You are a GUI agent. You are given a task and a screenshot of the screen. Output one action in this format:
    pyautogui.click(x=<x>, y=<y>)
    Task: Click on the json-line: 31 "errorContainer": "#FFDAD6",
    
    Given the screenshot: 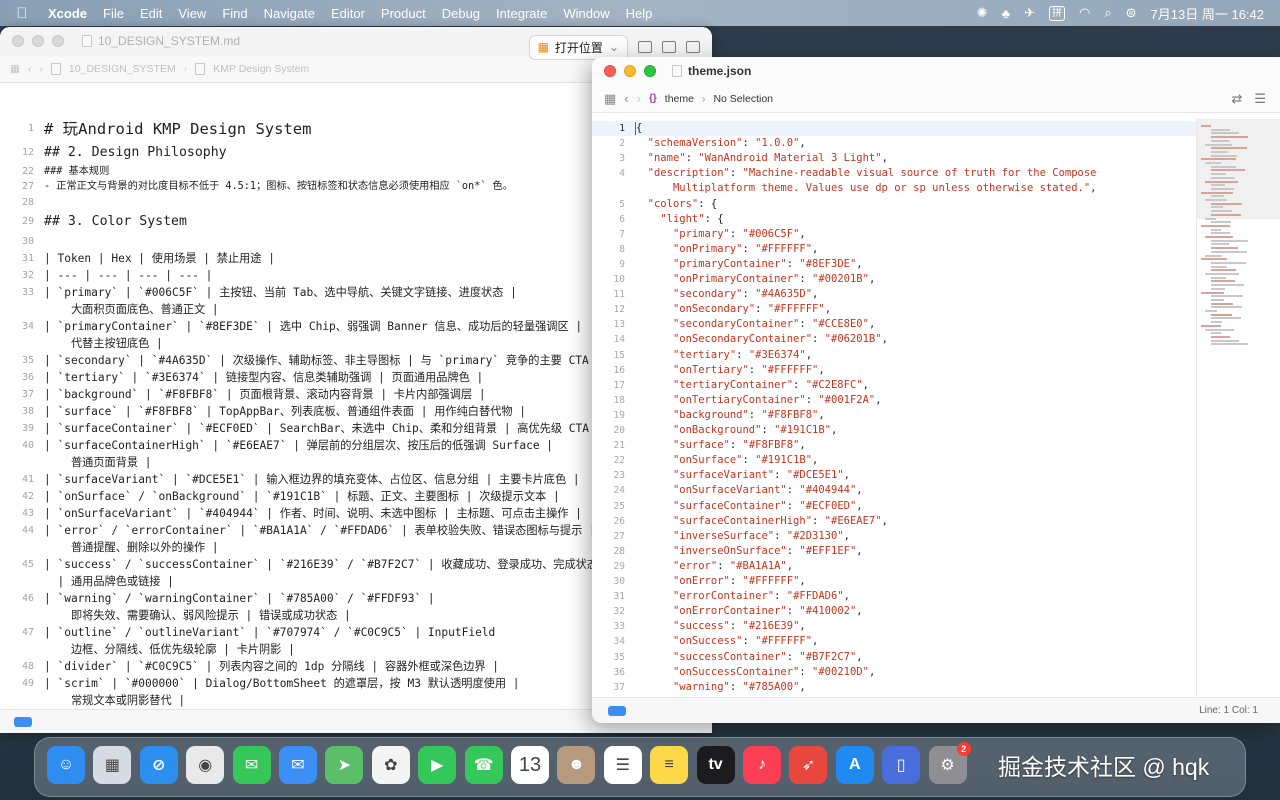 What is the action you would take?
    pyautogui.click(x=894, y=596)
    